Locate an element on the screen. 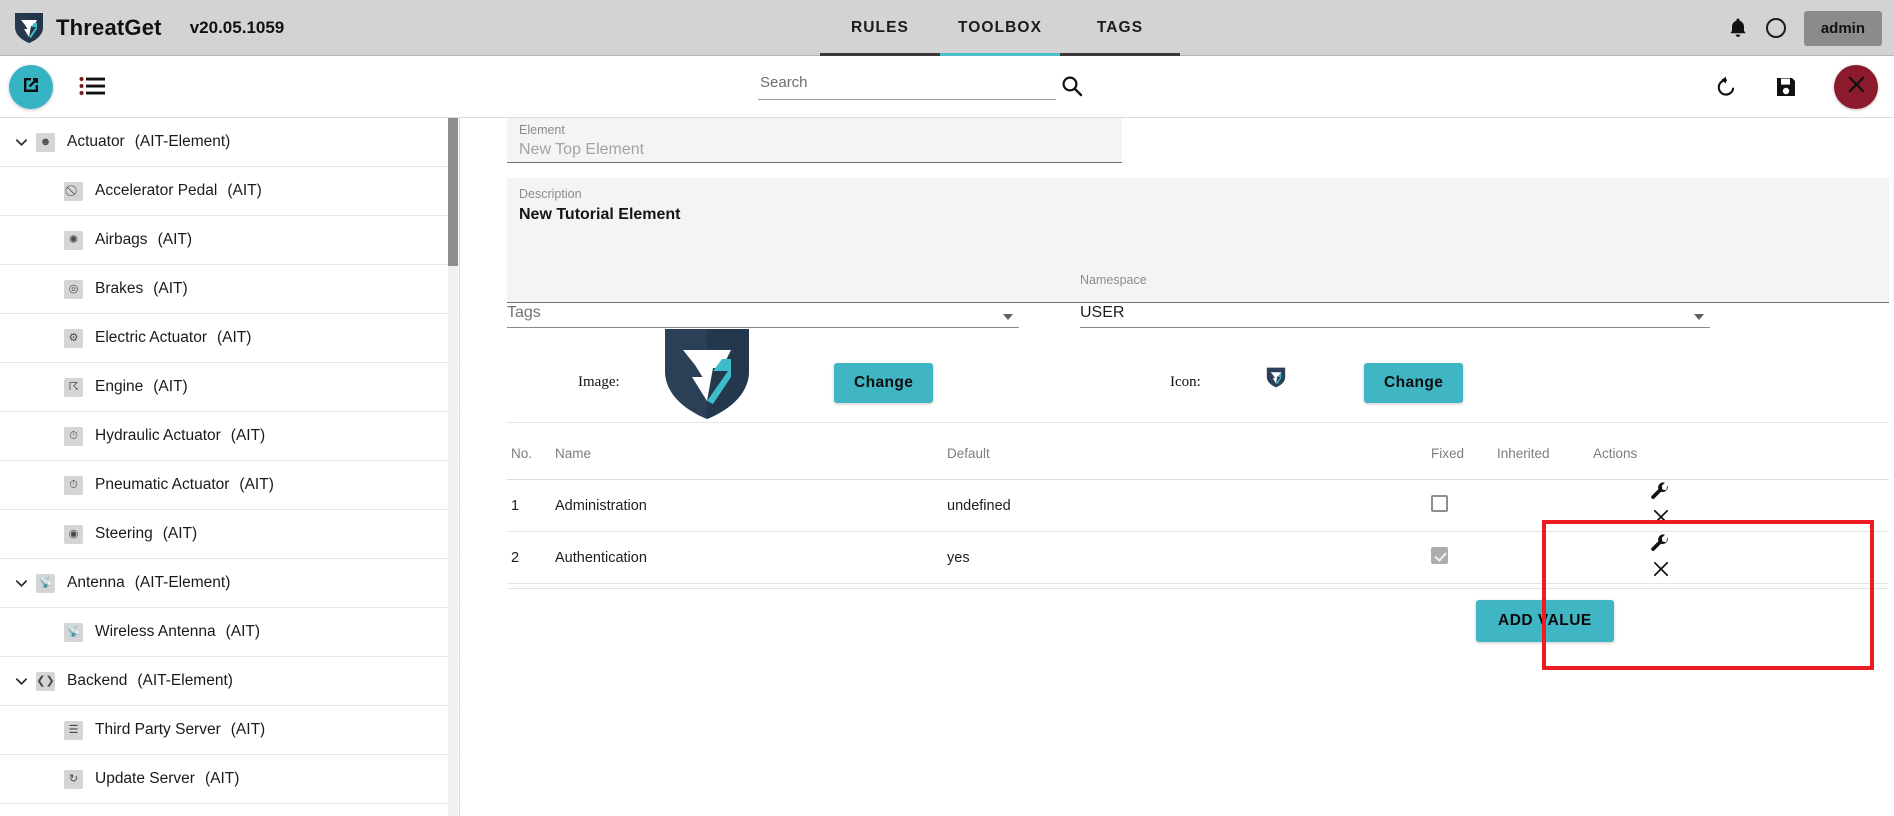 The image size is (1894, 816). icon-preview-threatget-shield-small-icon is located at coordinates (1276, 377).